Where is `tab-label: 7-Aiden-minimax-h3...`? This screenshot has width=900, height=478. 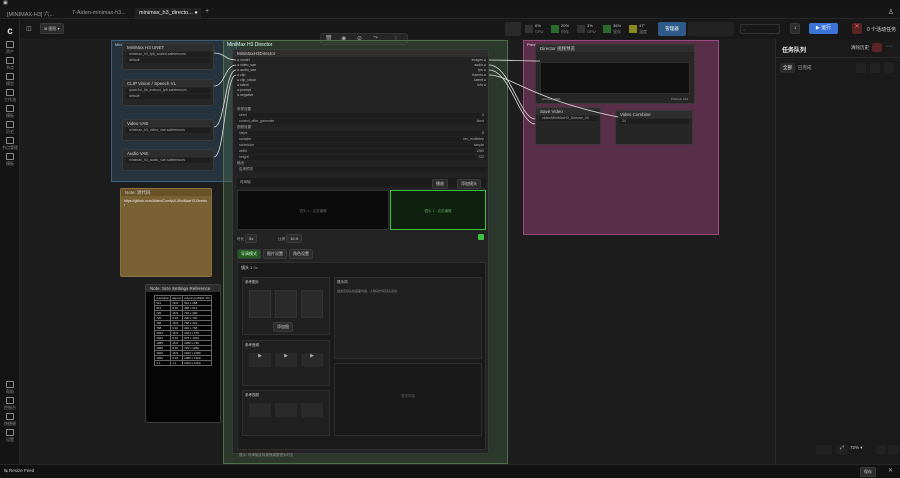 tab-label: 7-Aiden-minimax-h3... is located at coordinates (99, 13).